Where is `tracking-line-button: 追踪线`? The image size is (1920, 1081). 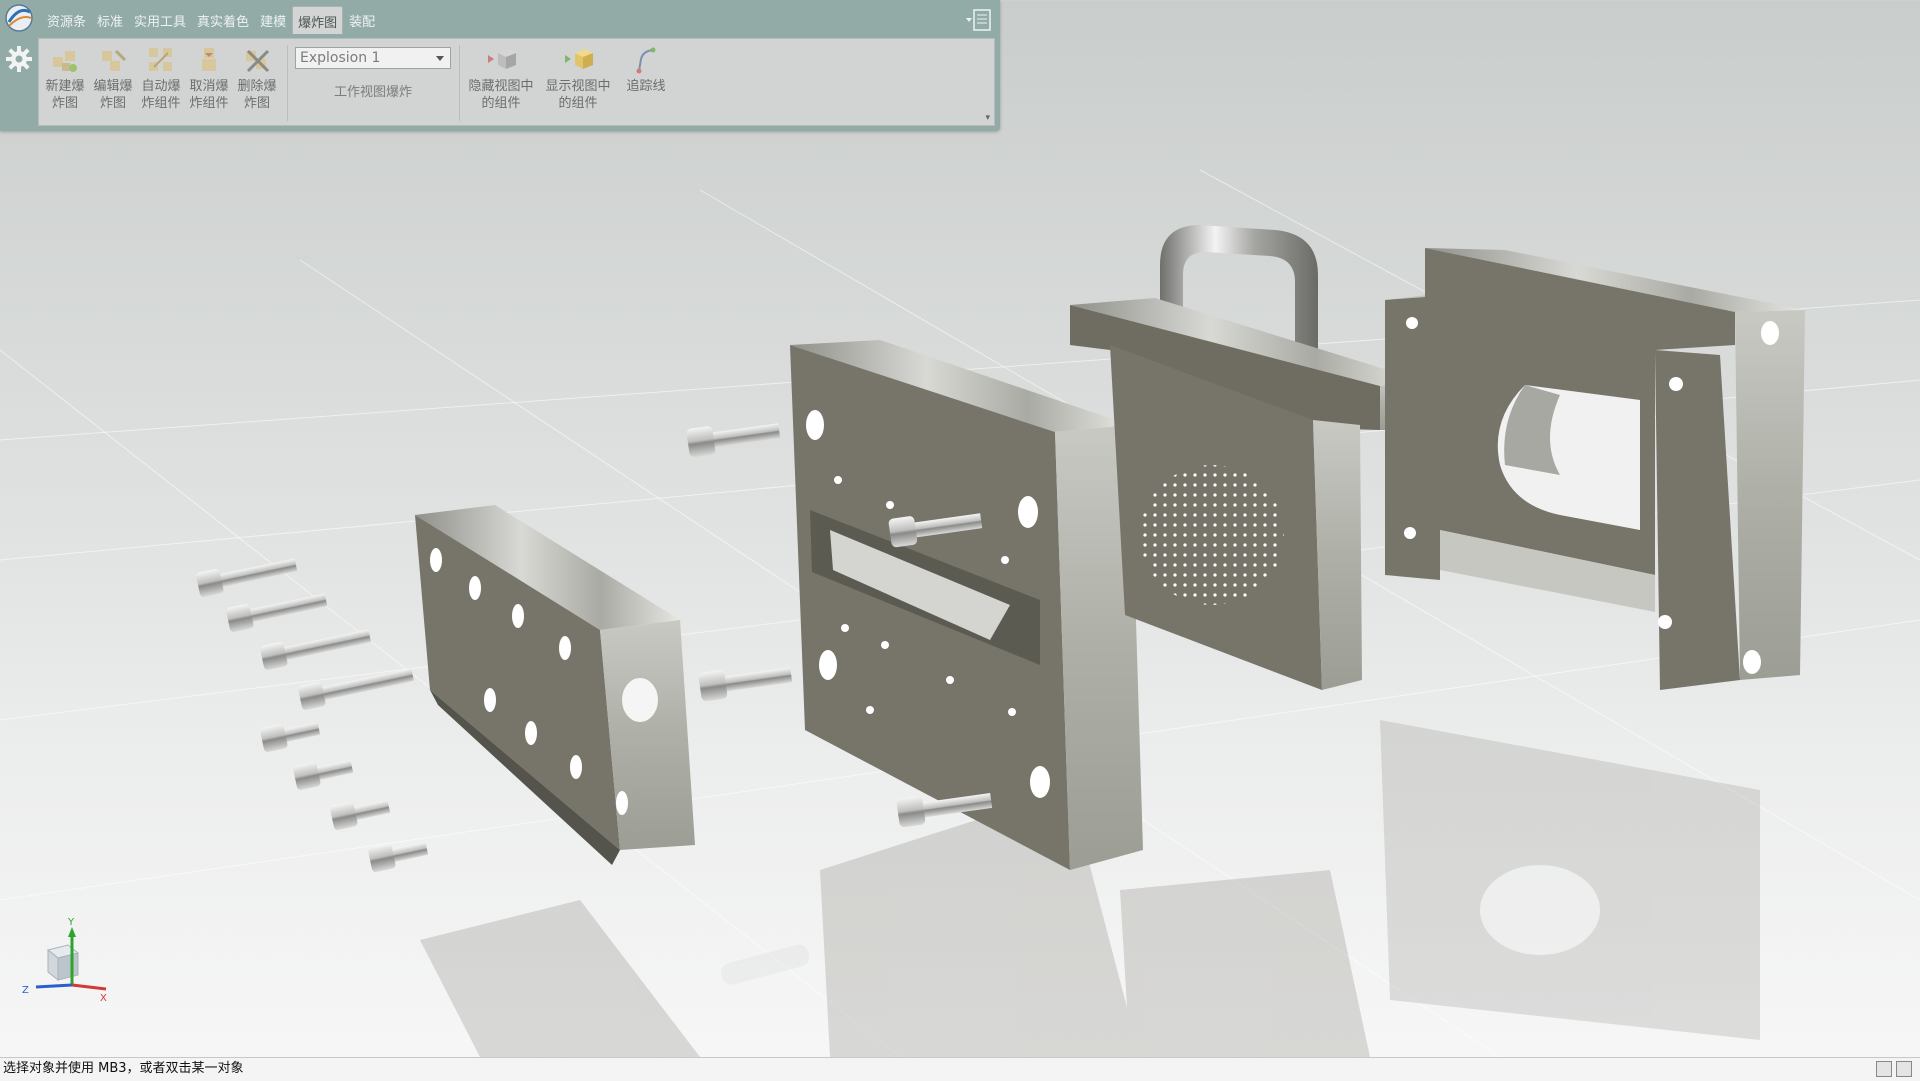
tracking-line-button: 追踪线 is located at coordinates (646, 83).